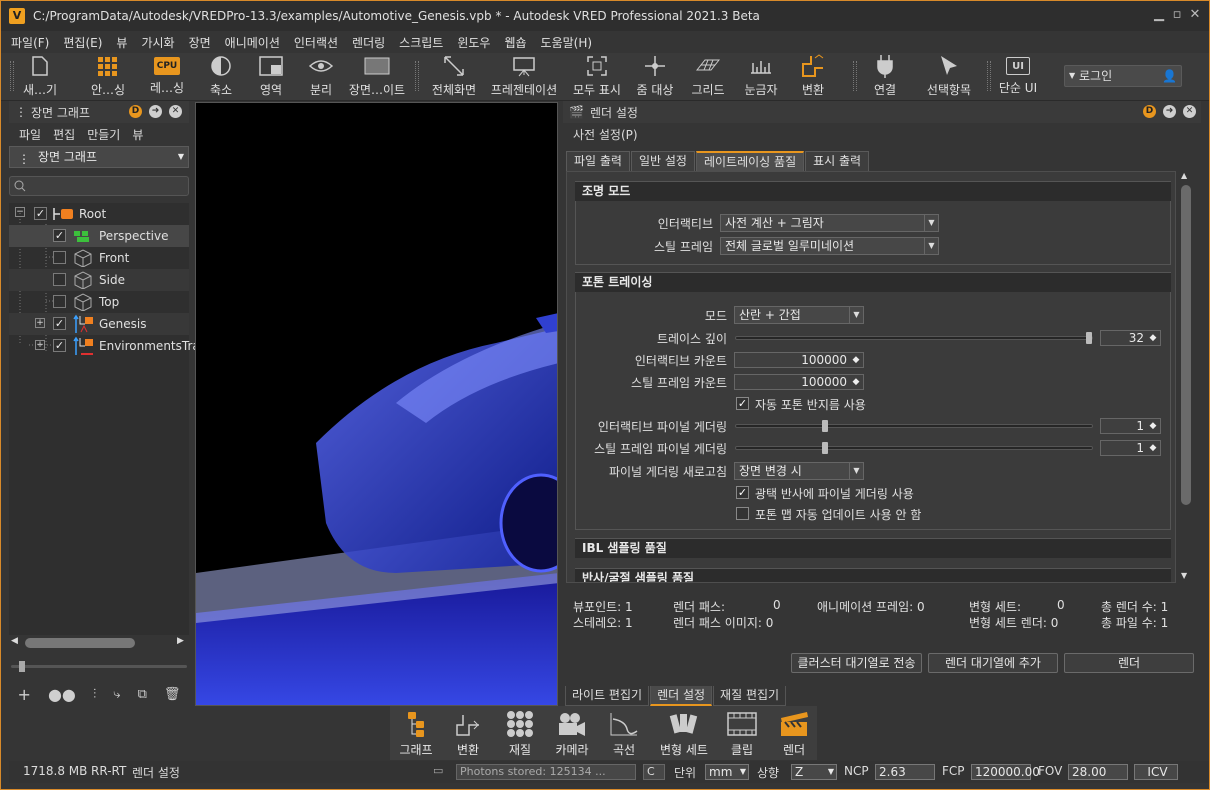 The image size is (1210, 790). What do you see at coordinates (654, 772) in the screenshot?
I see `console-clear-button: C` at bounding box center [654, 772].